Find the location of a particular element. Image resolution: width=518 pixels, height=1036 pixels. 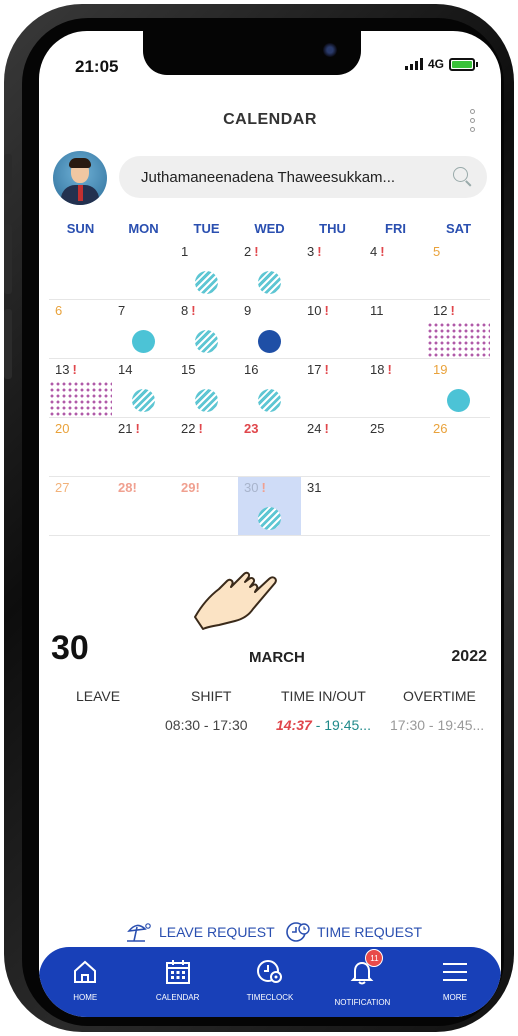

day-cell: 2! is located at coordinates (269, 270).